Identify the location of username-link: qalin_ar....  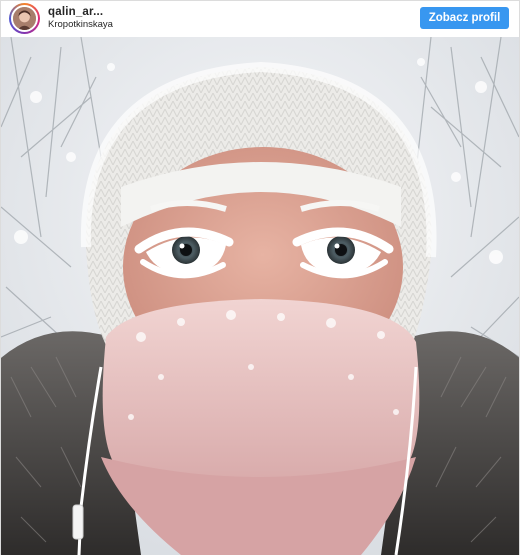
(80, 12).